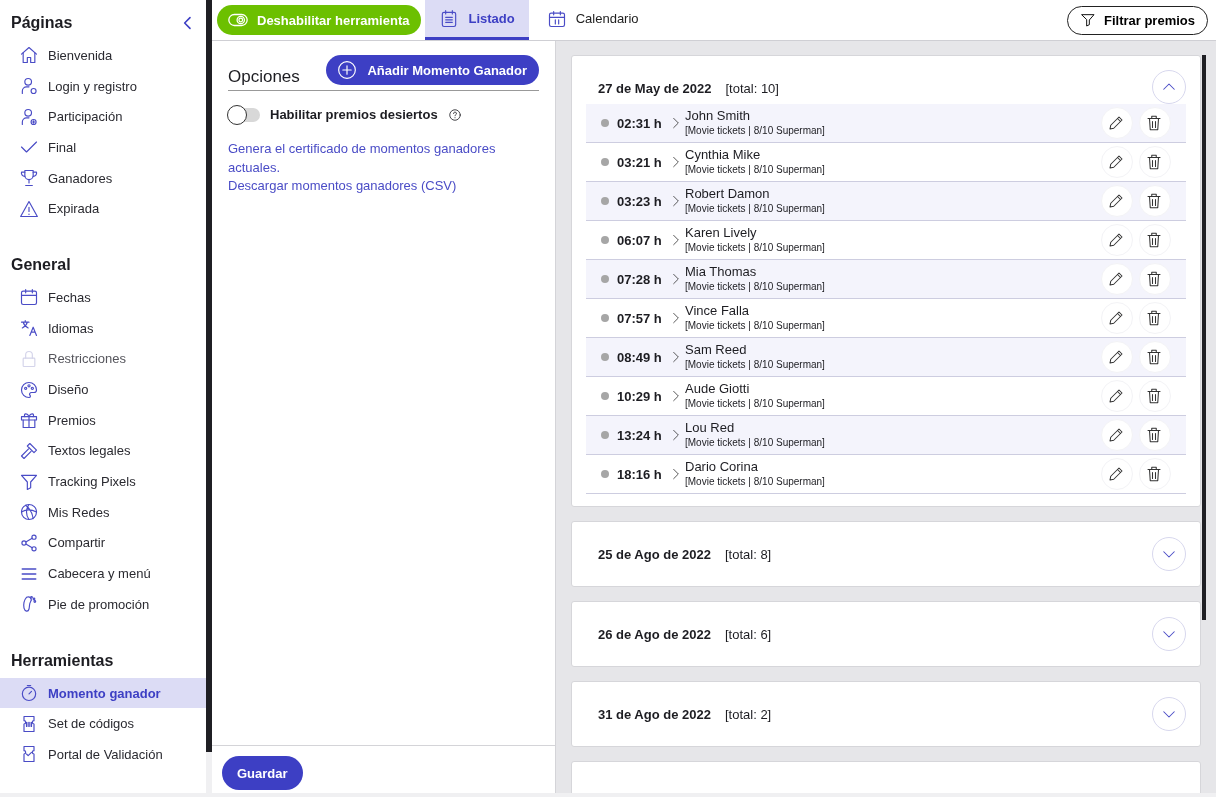 The width and height of the screenshot is (1216, 797). Describe the element at coordinates (748, 554) in the screenshot. I see `day-total: [total: 8]` at that location.